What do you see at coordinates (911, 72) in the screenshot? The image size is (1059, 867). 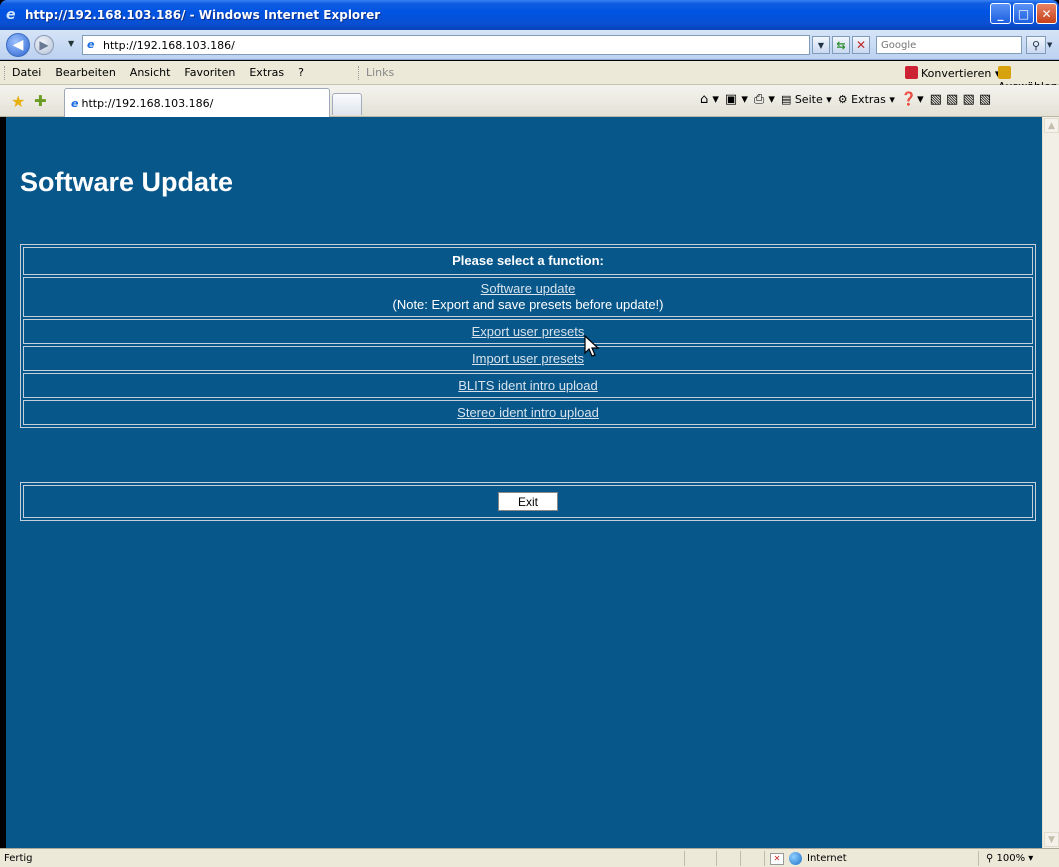 I see `pdf-convert-icon` at bounding box center [911, 72].